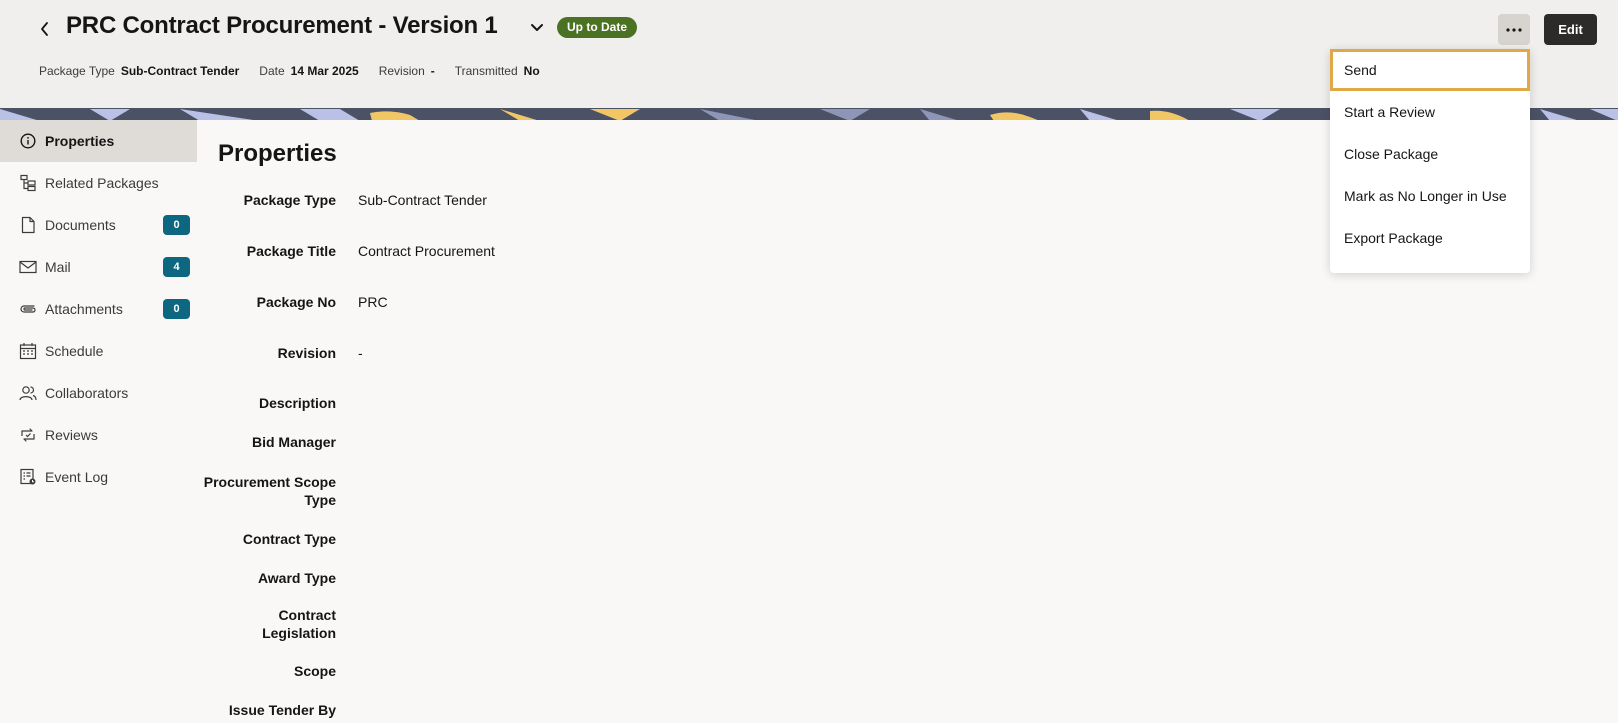  Describe the element at coordinates (28, 309) in the screenshot. I see `paperclip-icon` at that location.